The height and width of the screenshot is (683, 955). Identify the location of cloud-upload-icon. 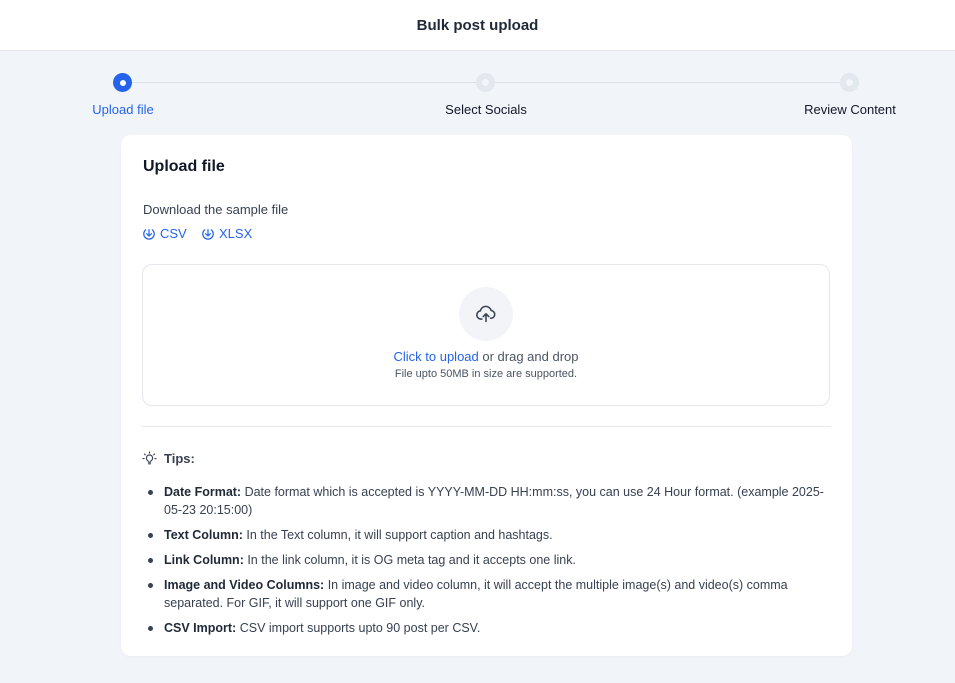
(486, 314).